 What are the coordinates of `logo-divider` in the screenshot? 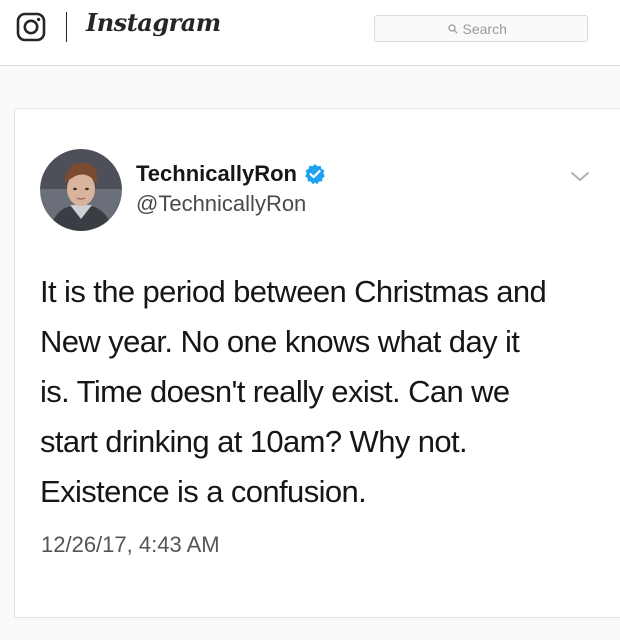 It's located at (66, 27).